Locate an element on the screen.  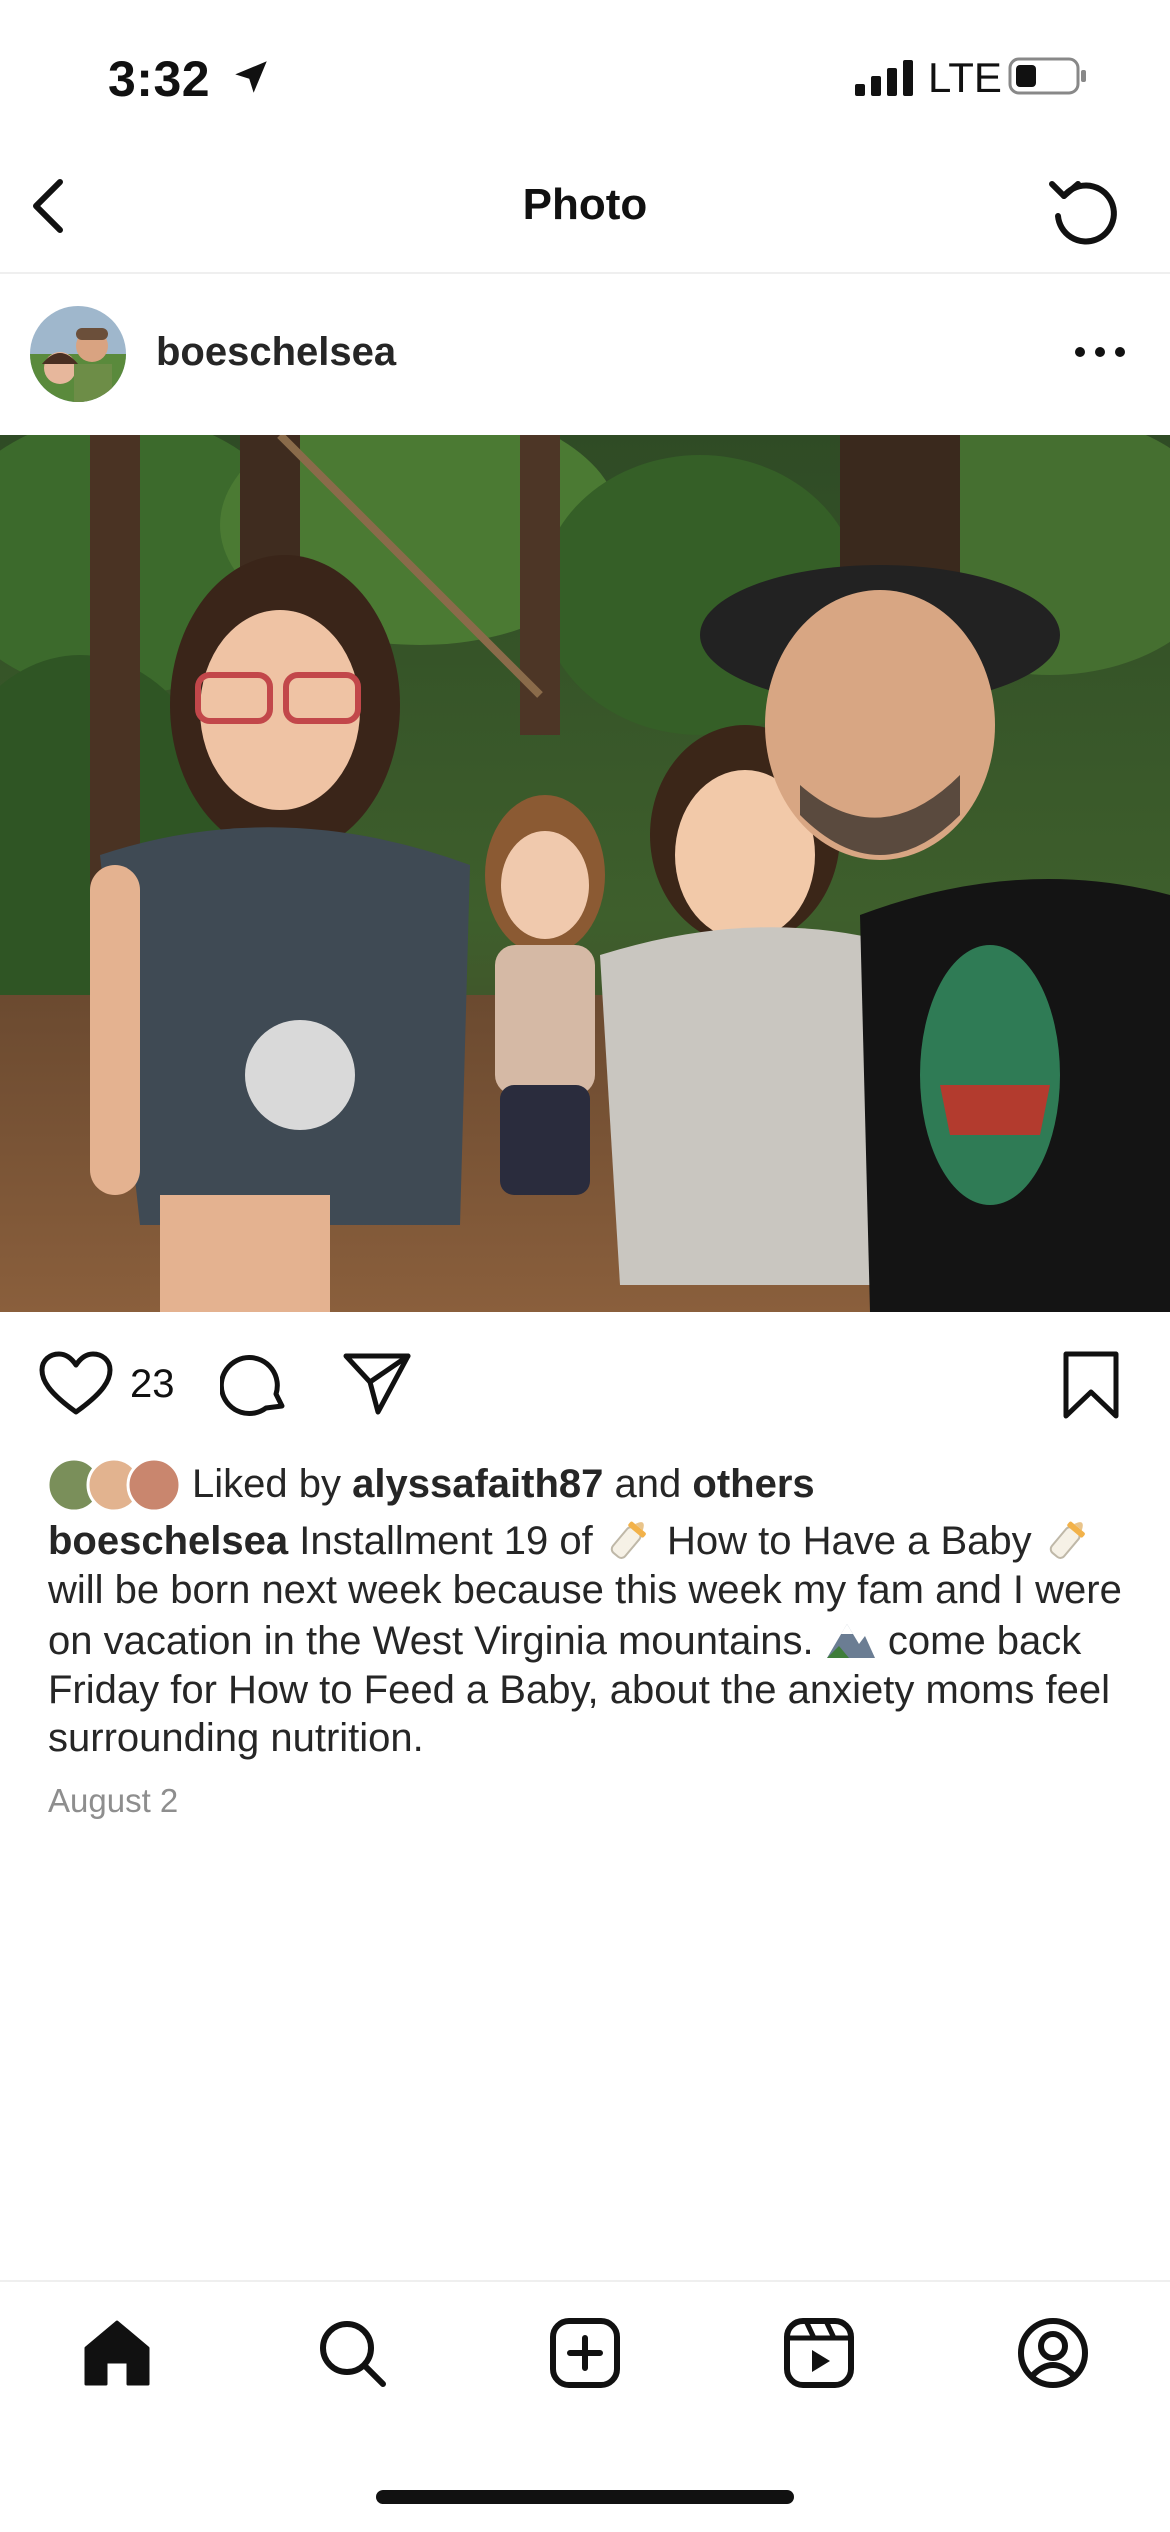
refresh-icon is located at coordinates (1084, 210).